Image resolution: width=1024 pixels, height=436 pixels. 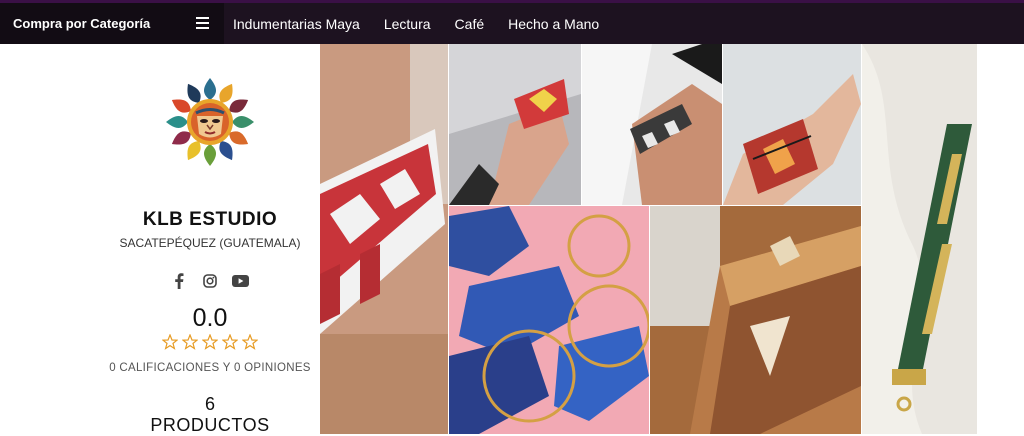 What do you see at coordinates (515, 124) in the screenshot?
I see `beaded-bracelet-photo` at bounding box center [515, 124].